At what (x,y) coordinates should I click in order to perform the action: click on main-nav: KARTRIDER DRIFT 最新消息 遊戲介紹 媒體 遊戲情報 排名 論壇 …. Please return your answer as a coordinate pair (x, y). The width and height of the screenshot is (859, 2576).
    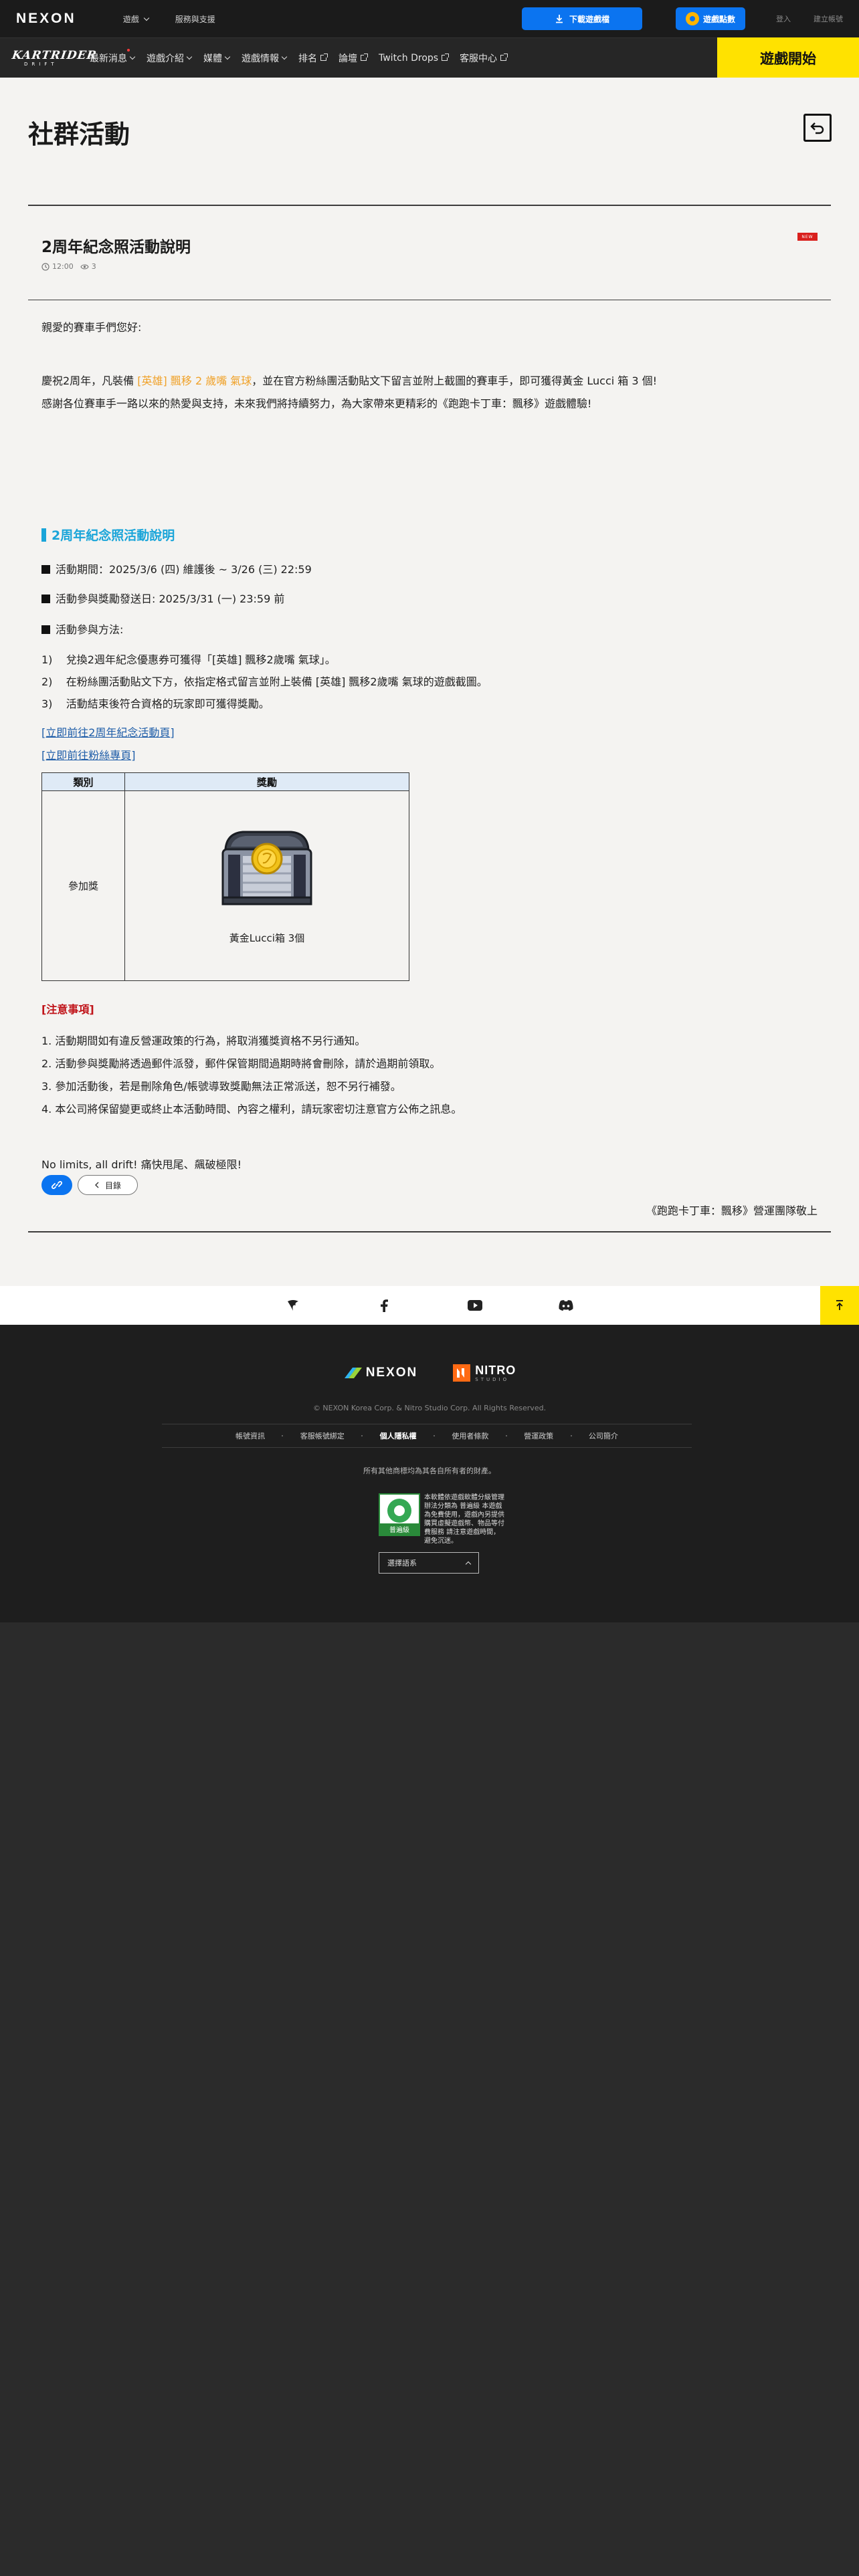
    Looking at the image, I should click on (429, 57).